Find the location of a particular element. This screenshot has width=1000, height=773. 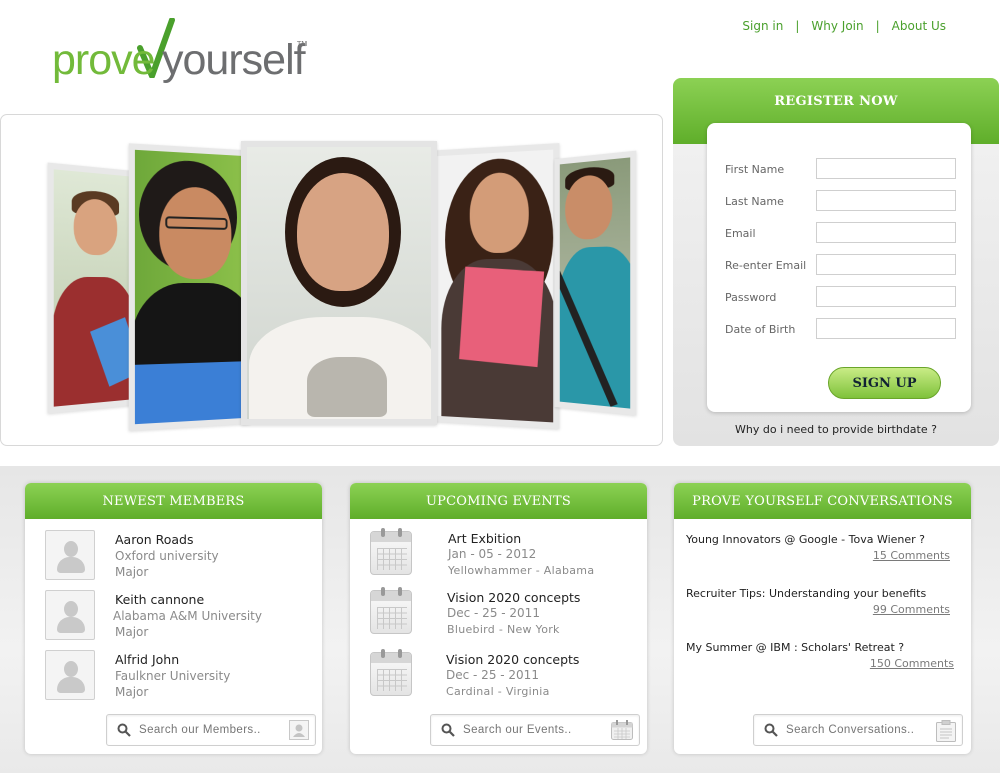

first-name-input is located at coordinates (886, 168).